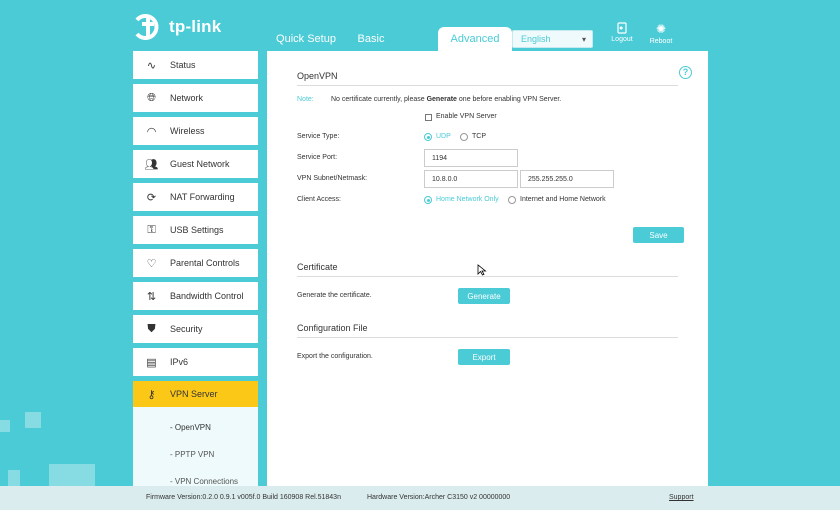 Image resolution: width=840 pixels, height=510 pixels. I want to click on tp-link-logo-icon, so click(147, 27).